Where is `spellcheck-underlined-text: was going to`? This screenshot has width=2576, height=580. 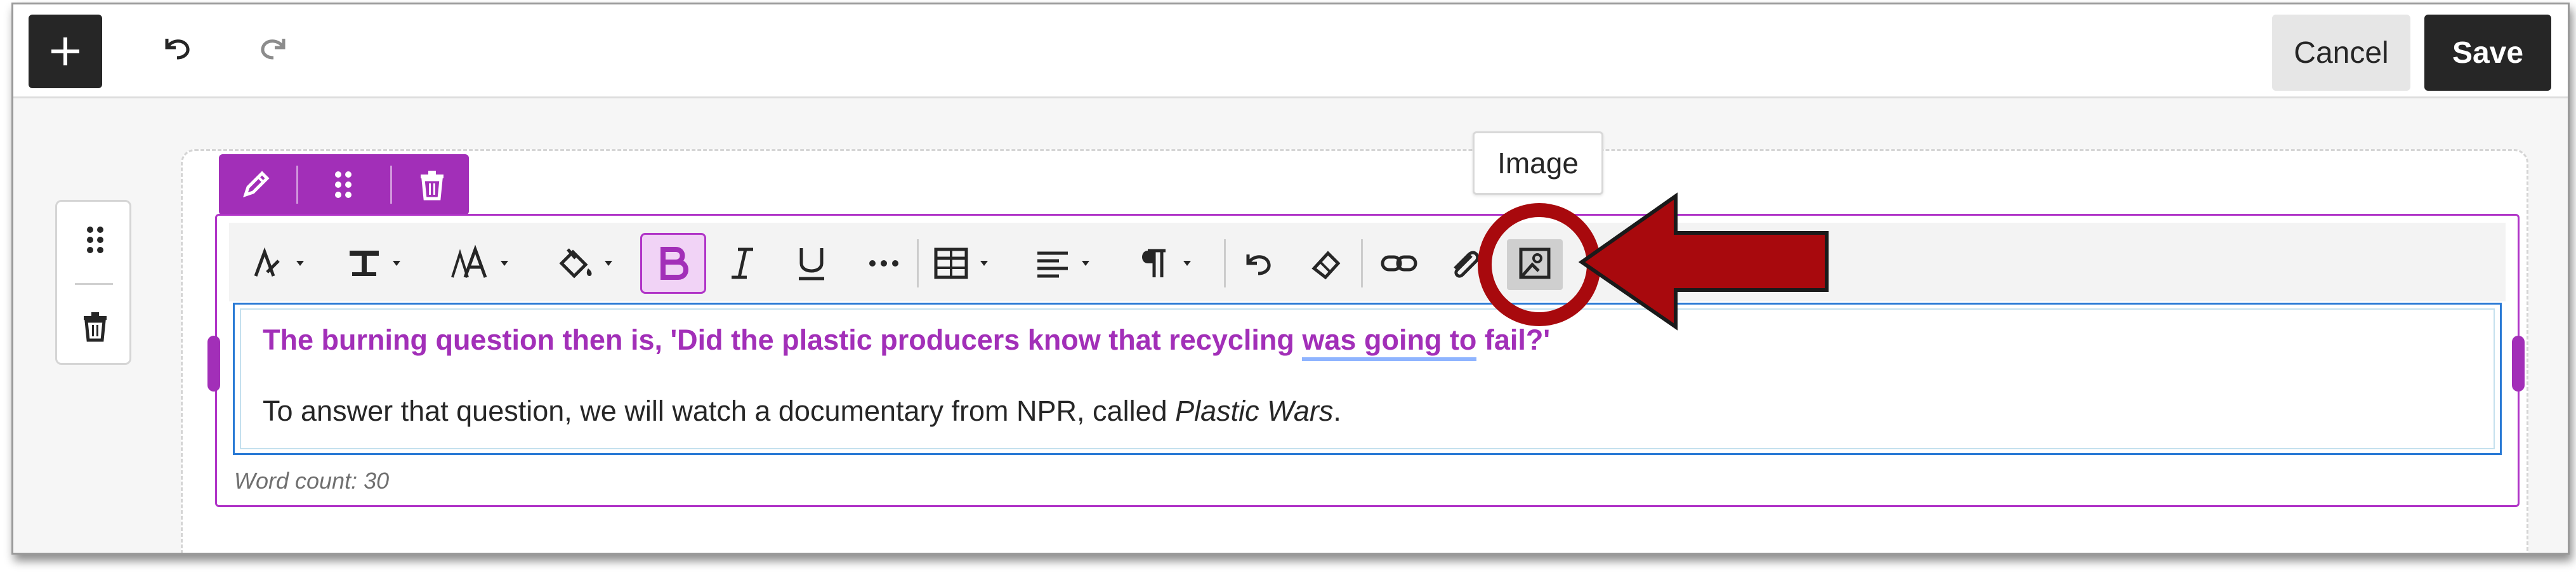 spellcheck-underlined-text: was going to is located at coordinates (1389, 342).